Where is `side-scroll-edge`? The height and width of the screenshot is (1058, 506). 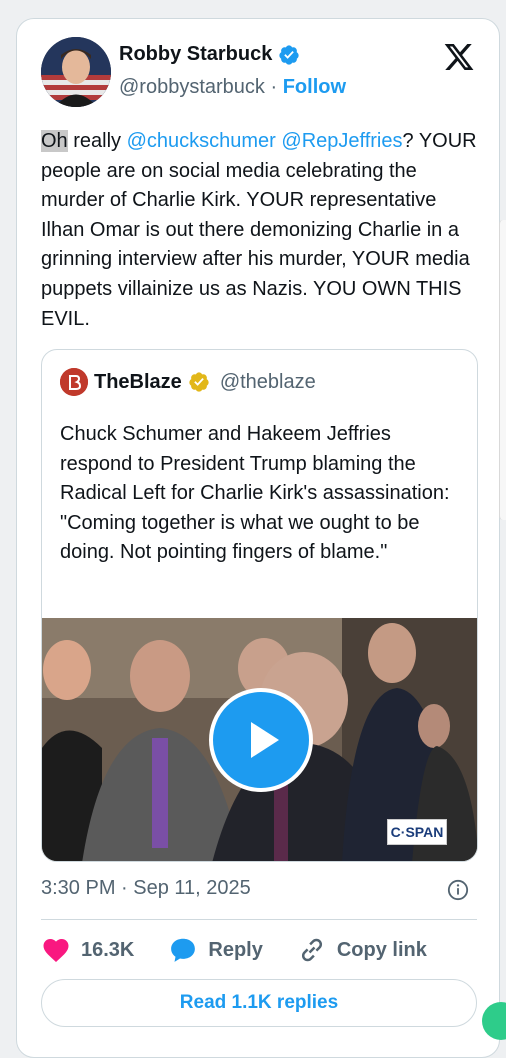 side-scroll-edge is located at coordinates (502, 370).